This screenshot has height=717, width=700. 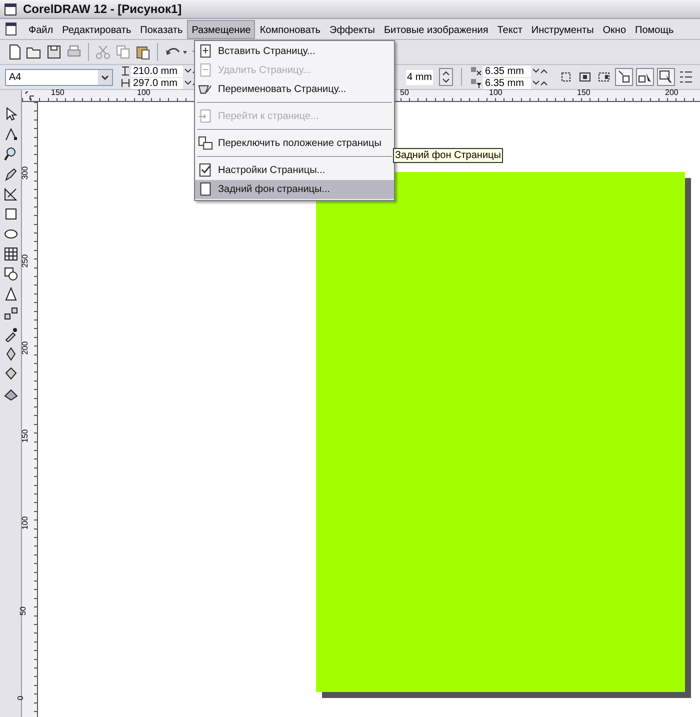 What do you see at coordinates (25, 261) in the screenshot?
I see `ruler-label: 250` at bounding box center [25, 261].